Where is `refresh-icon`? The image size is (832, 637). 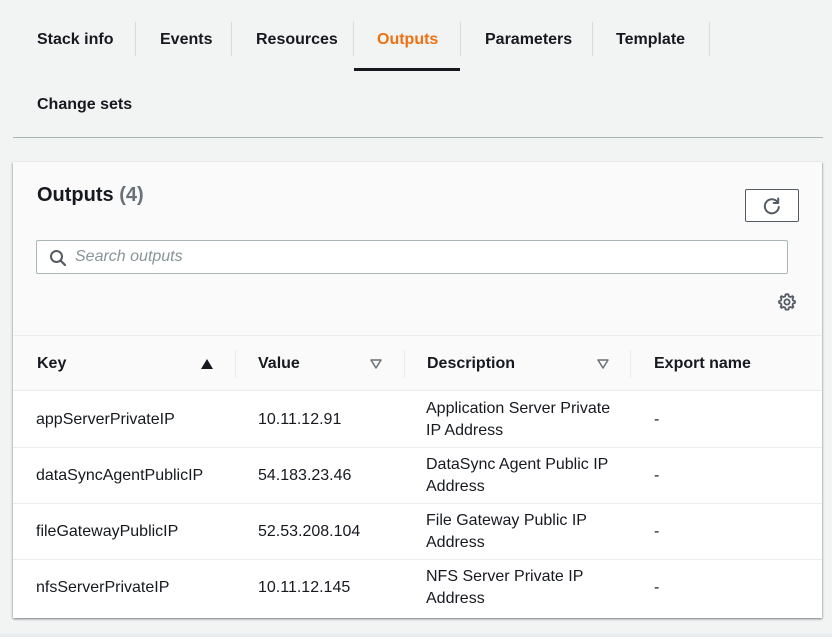 refresh-icon is located at coordinates (771, 205).